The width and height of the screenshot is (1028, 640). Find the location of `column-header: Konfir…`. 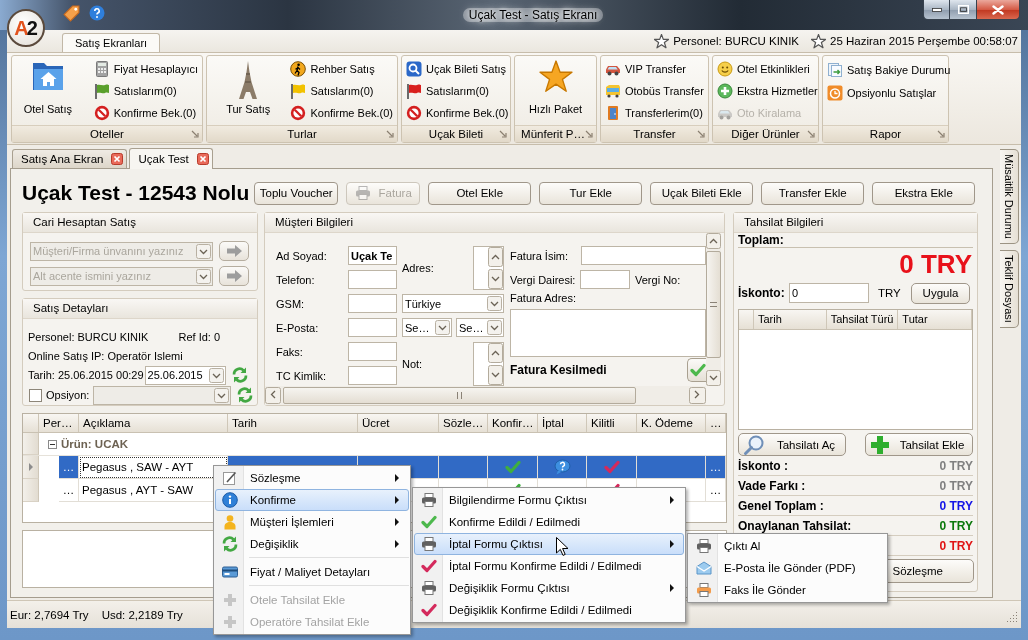

column-header: Konfir… is located at coordinates (513, 423).